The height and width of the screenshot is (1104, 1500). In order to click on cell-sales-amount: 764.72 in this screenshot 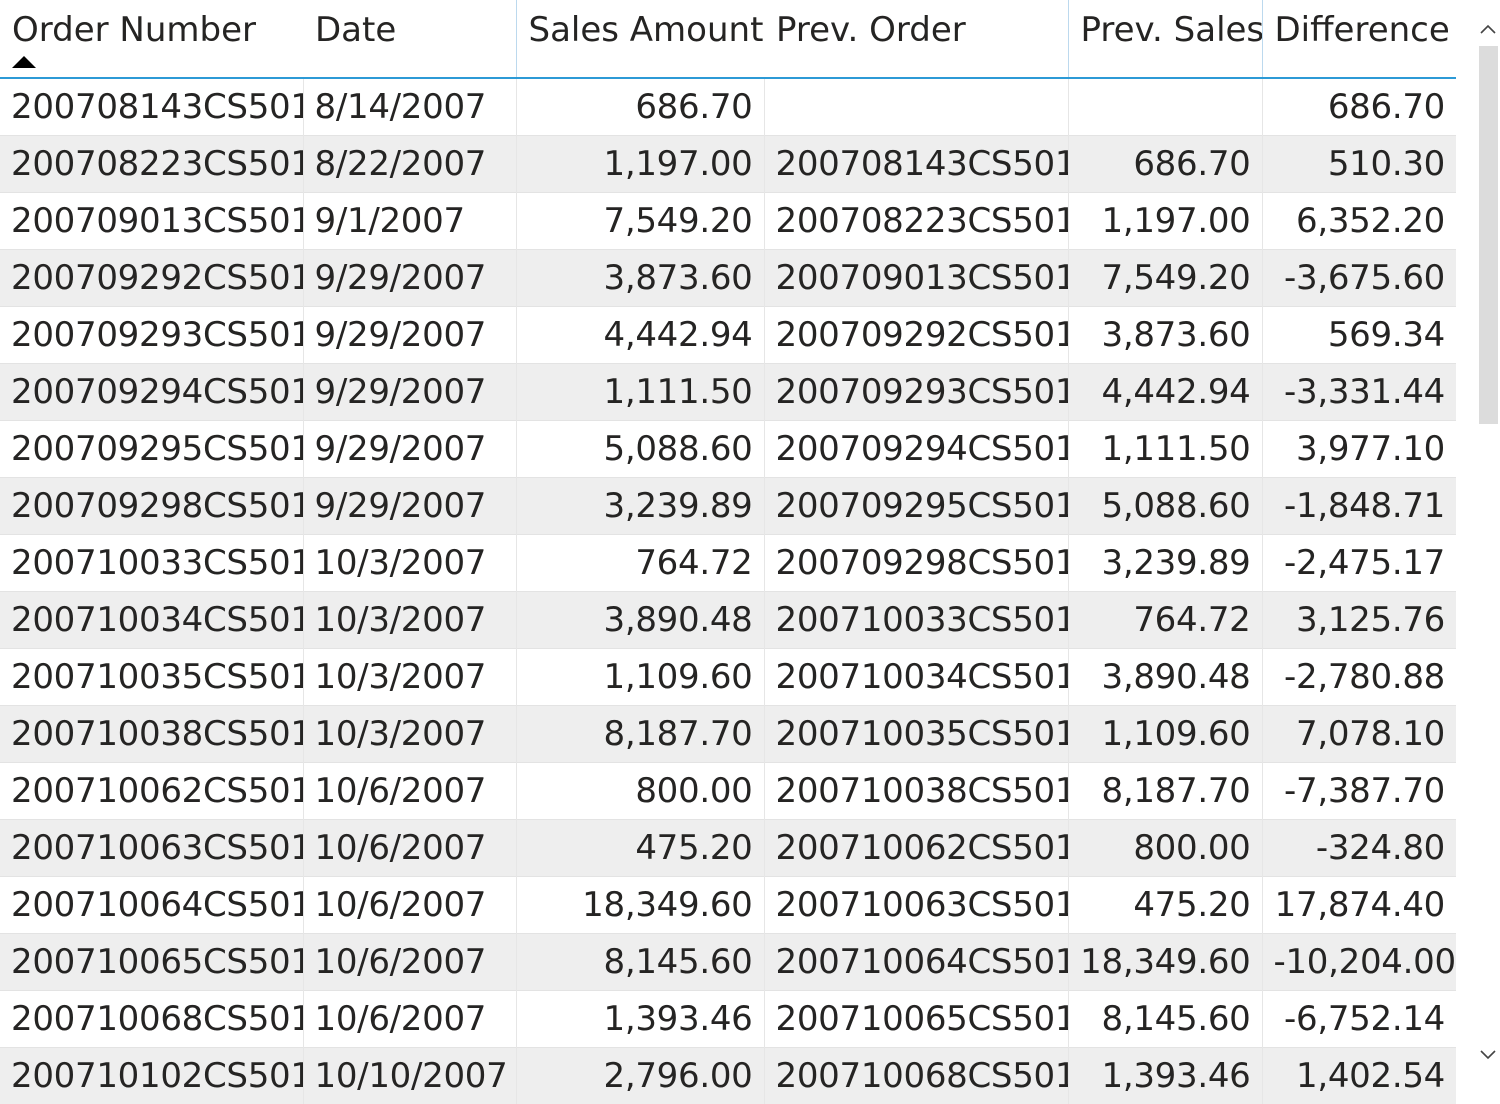, I will do `click(639, 562)`.